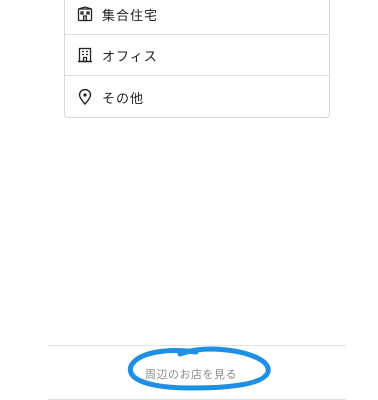 This screenshot has height=400, width=378. What do you see at coordinates (130, 16) in the screenshot?
I see `list-item-label: 集合住宅` at bounding box center [130, 16].